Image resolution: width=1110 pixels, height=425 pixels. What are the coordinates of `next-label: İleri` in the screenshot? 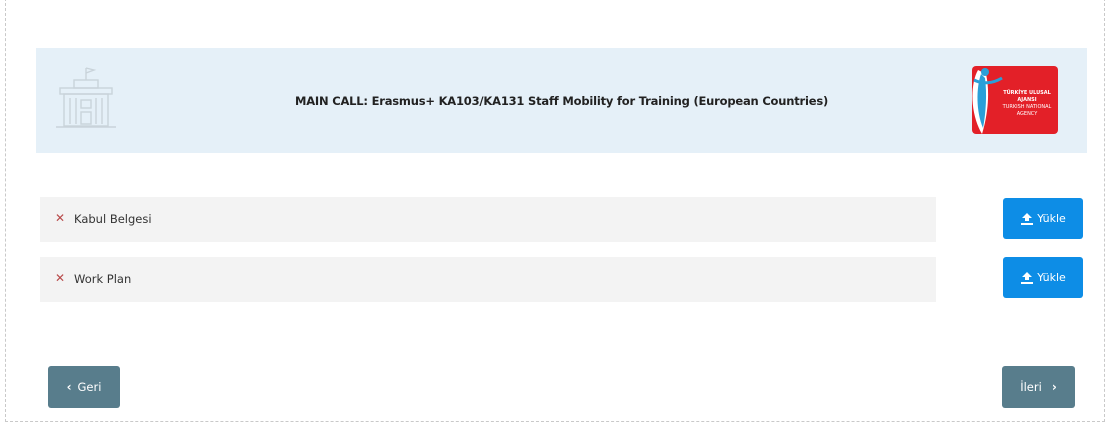 It's located at (1031, 387).